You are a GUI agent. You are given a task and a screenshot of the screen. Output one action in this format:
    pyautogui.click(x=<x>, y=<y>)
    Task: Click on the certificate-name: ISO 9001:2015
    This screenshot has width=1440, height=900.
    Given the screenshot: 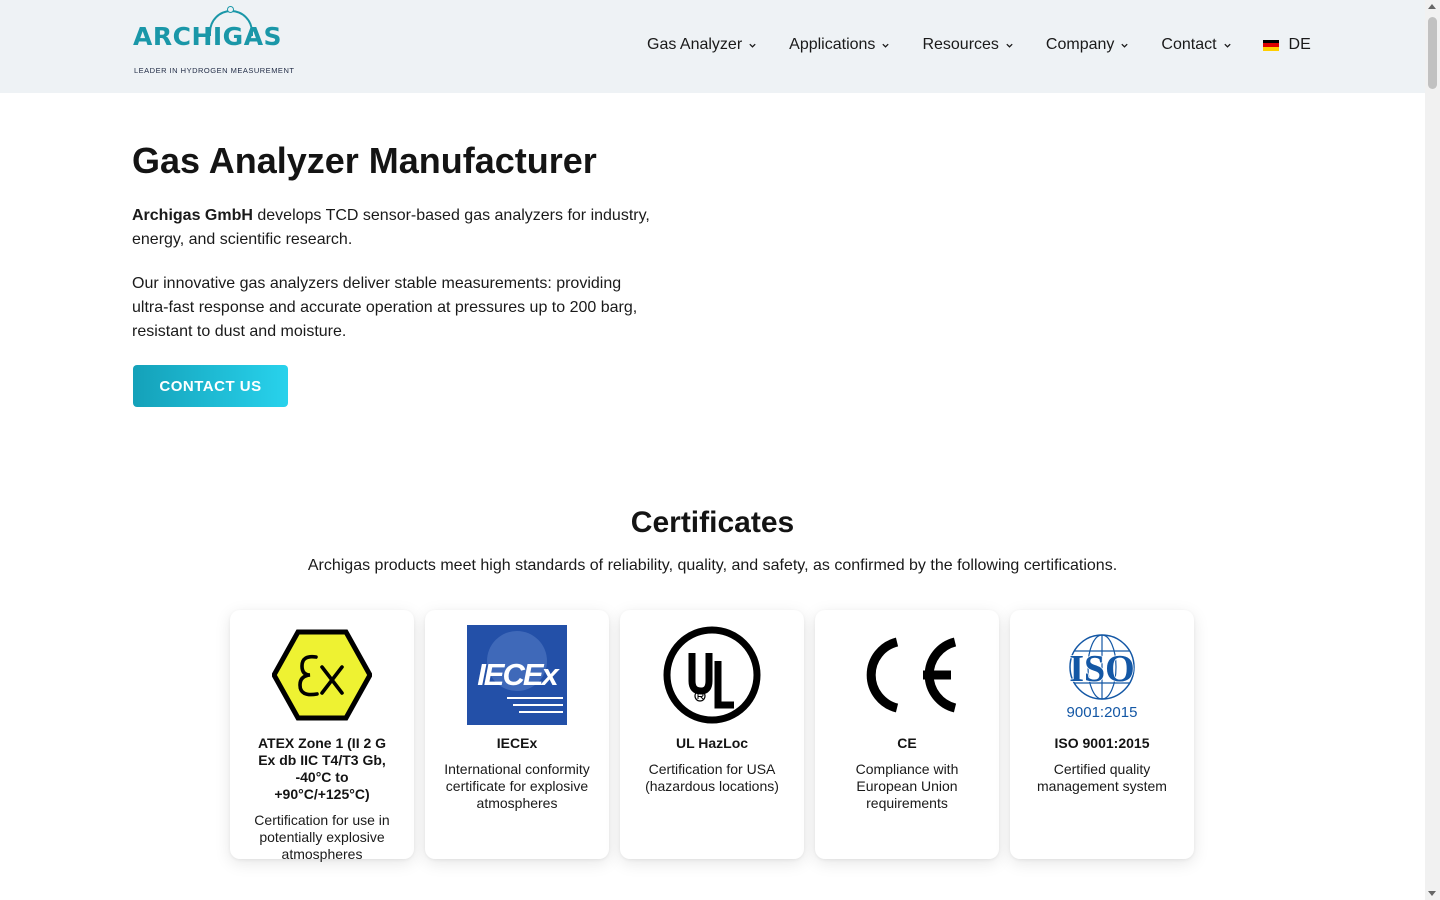 What is the action you would take?
    pyautogui.click(x=1102, y=743)
    